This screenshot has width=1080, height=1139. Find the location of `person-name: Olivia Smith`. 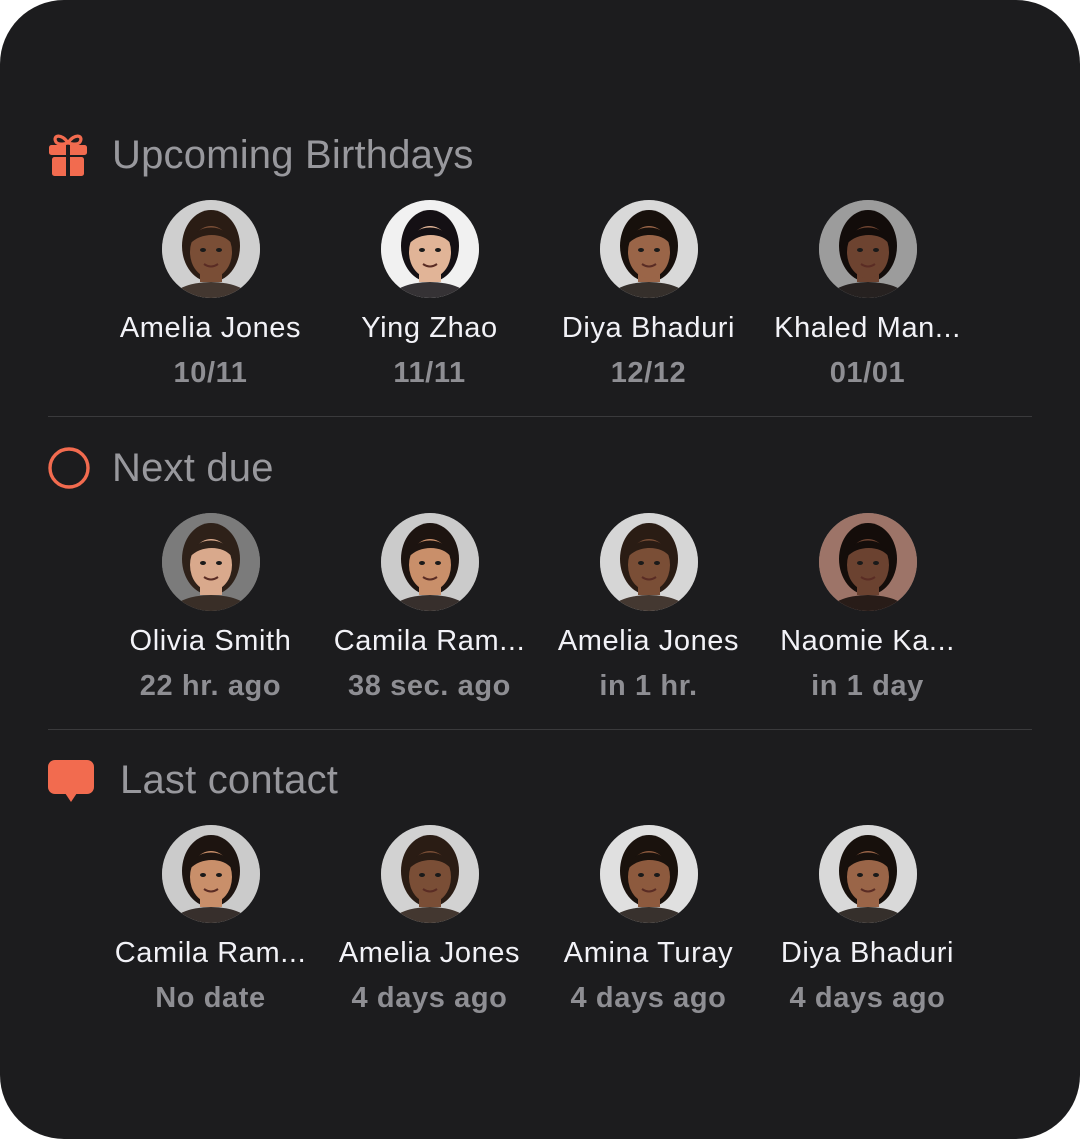

person-name: Olivia Smith is located at coordinates (210, 641).